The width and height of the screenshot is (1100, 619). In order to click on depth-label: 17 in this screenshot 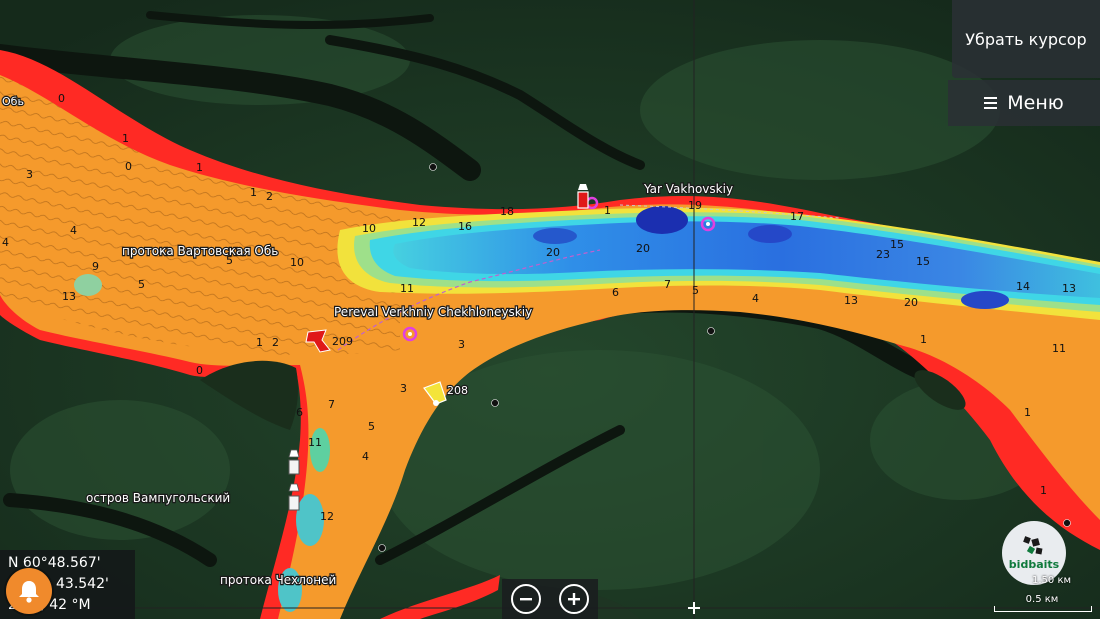, I will do `click(797, 216)`.